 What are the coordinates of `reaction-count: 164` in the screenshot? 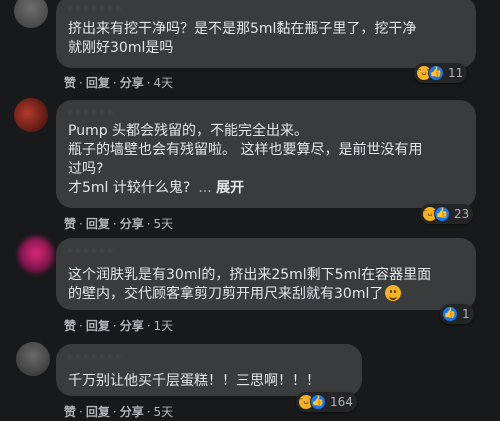 It's located at (341, 402).